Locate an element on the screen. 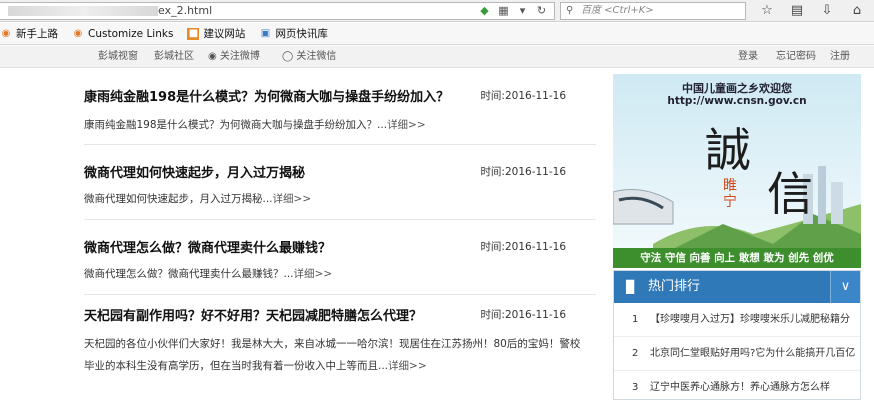  search-input: ⚲ 百度 <Ctrl+K> is located at coordinates (653, 11).